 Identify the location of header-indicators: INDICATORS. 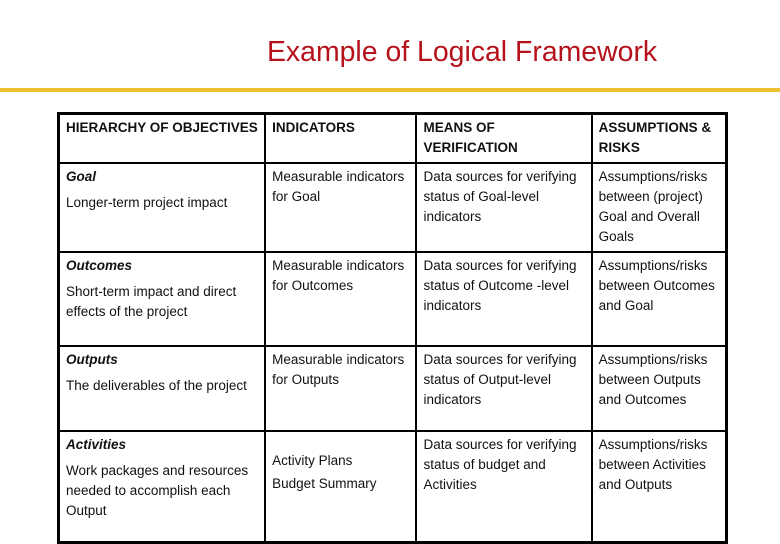
(341, 138).